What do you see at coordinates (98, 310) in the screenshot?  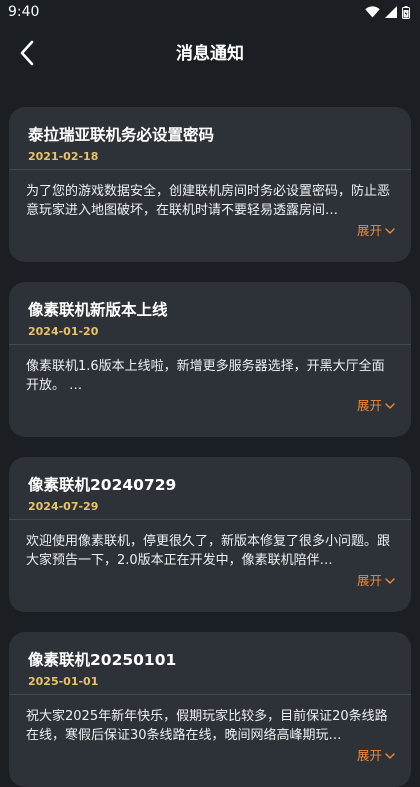 I see `notification-title: 像素联机新版本上线` at bounding box center [98, 310].